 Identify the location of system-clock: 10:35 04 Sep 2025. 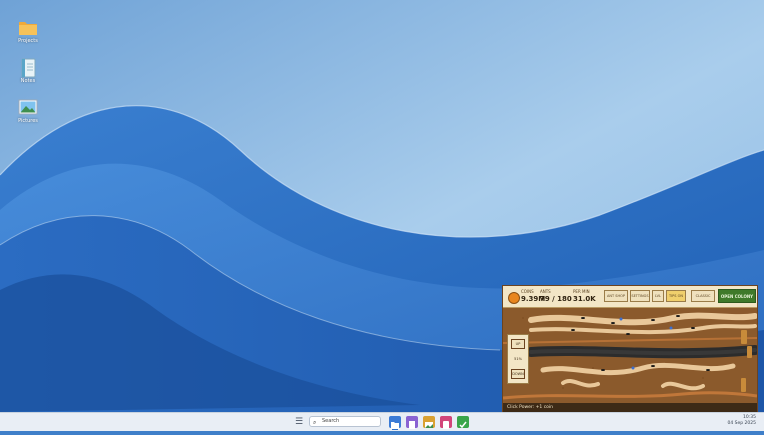
(741, 421).